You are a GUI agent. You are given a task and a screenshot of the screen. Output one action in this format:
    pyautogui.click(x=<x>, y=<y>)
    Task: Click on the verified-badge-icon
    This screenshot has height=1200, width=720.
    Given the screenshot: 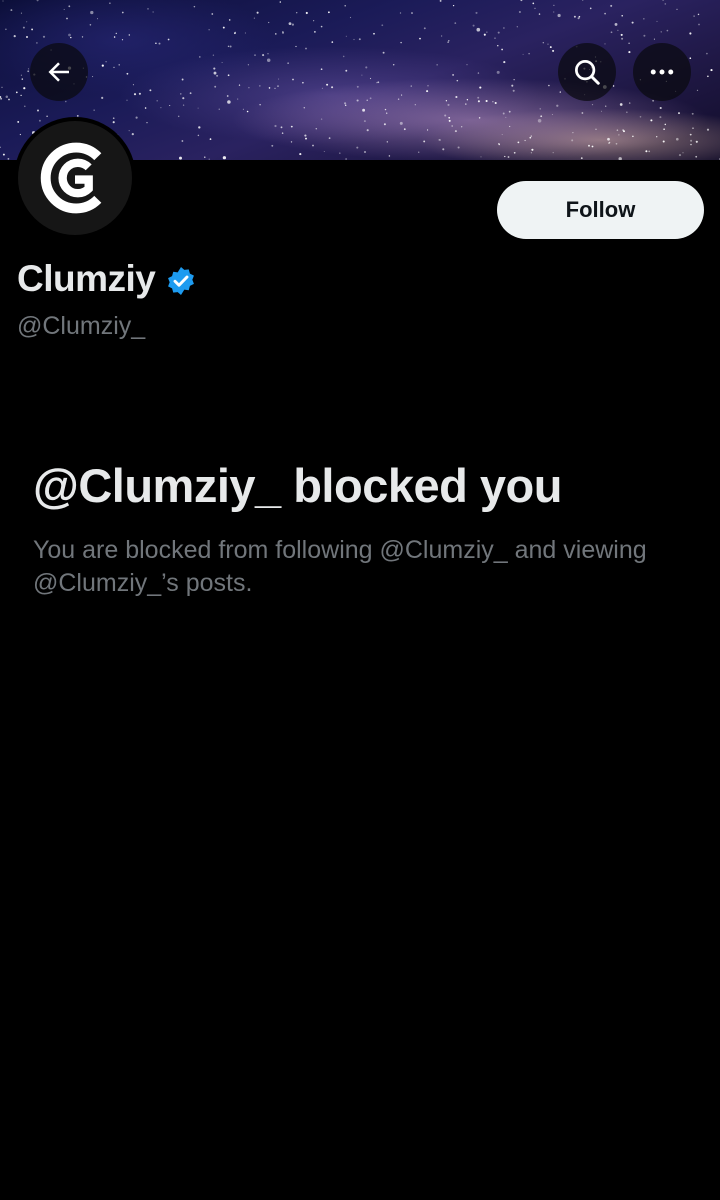 What is the action you would take?
    pyautogui.click(x=181, y=281)
    